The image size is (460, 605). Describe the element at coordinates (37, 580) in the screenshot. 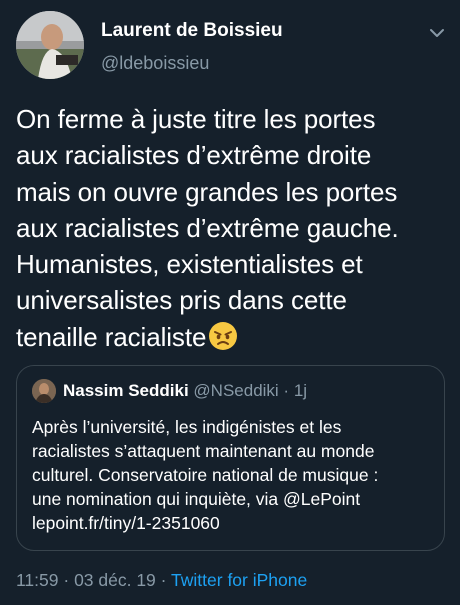

I see `tweet-time: 11:59` at that location.